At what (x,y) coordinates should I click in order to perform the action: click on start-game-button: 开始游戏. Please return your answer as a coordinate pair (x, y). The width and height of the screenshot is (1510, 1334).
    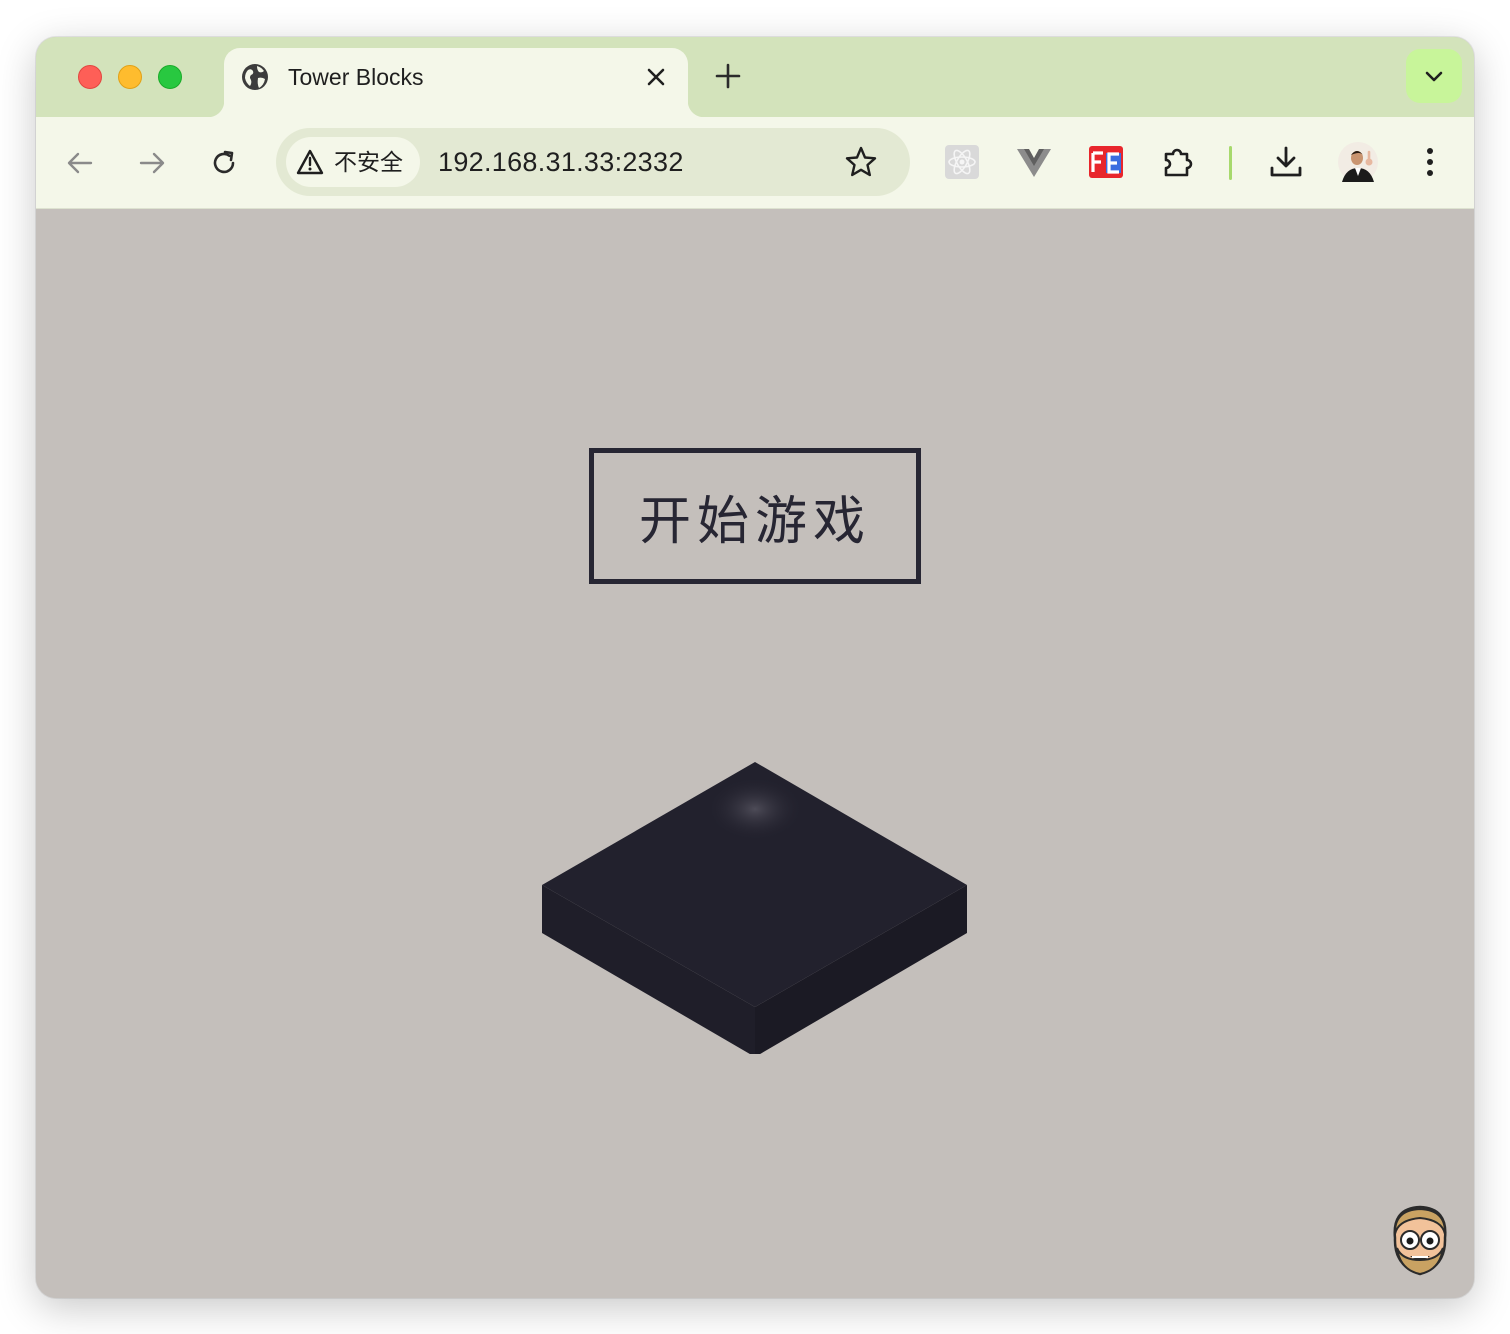
    Looking at the image, I should click on (755, 516).